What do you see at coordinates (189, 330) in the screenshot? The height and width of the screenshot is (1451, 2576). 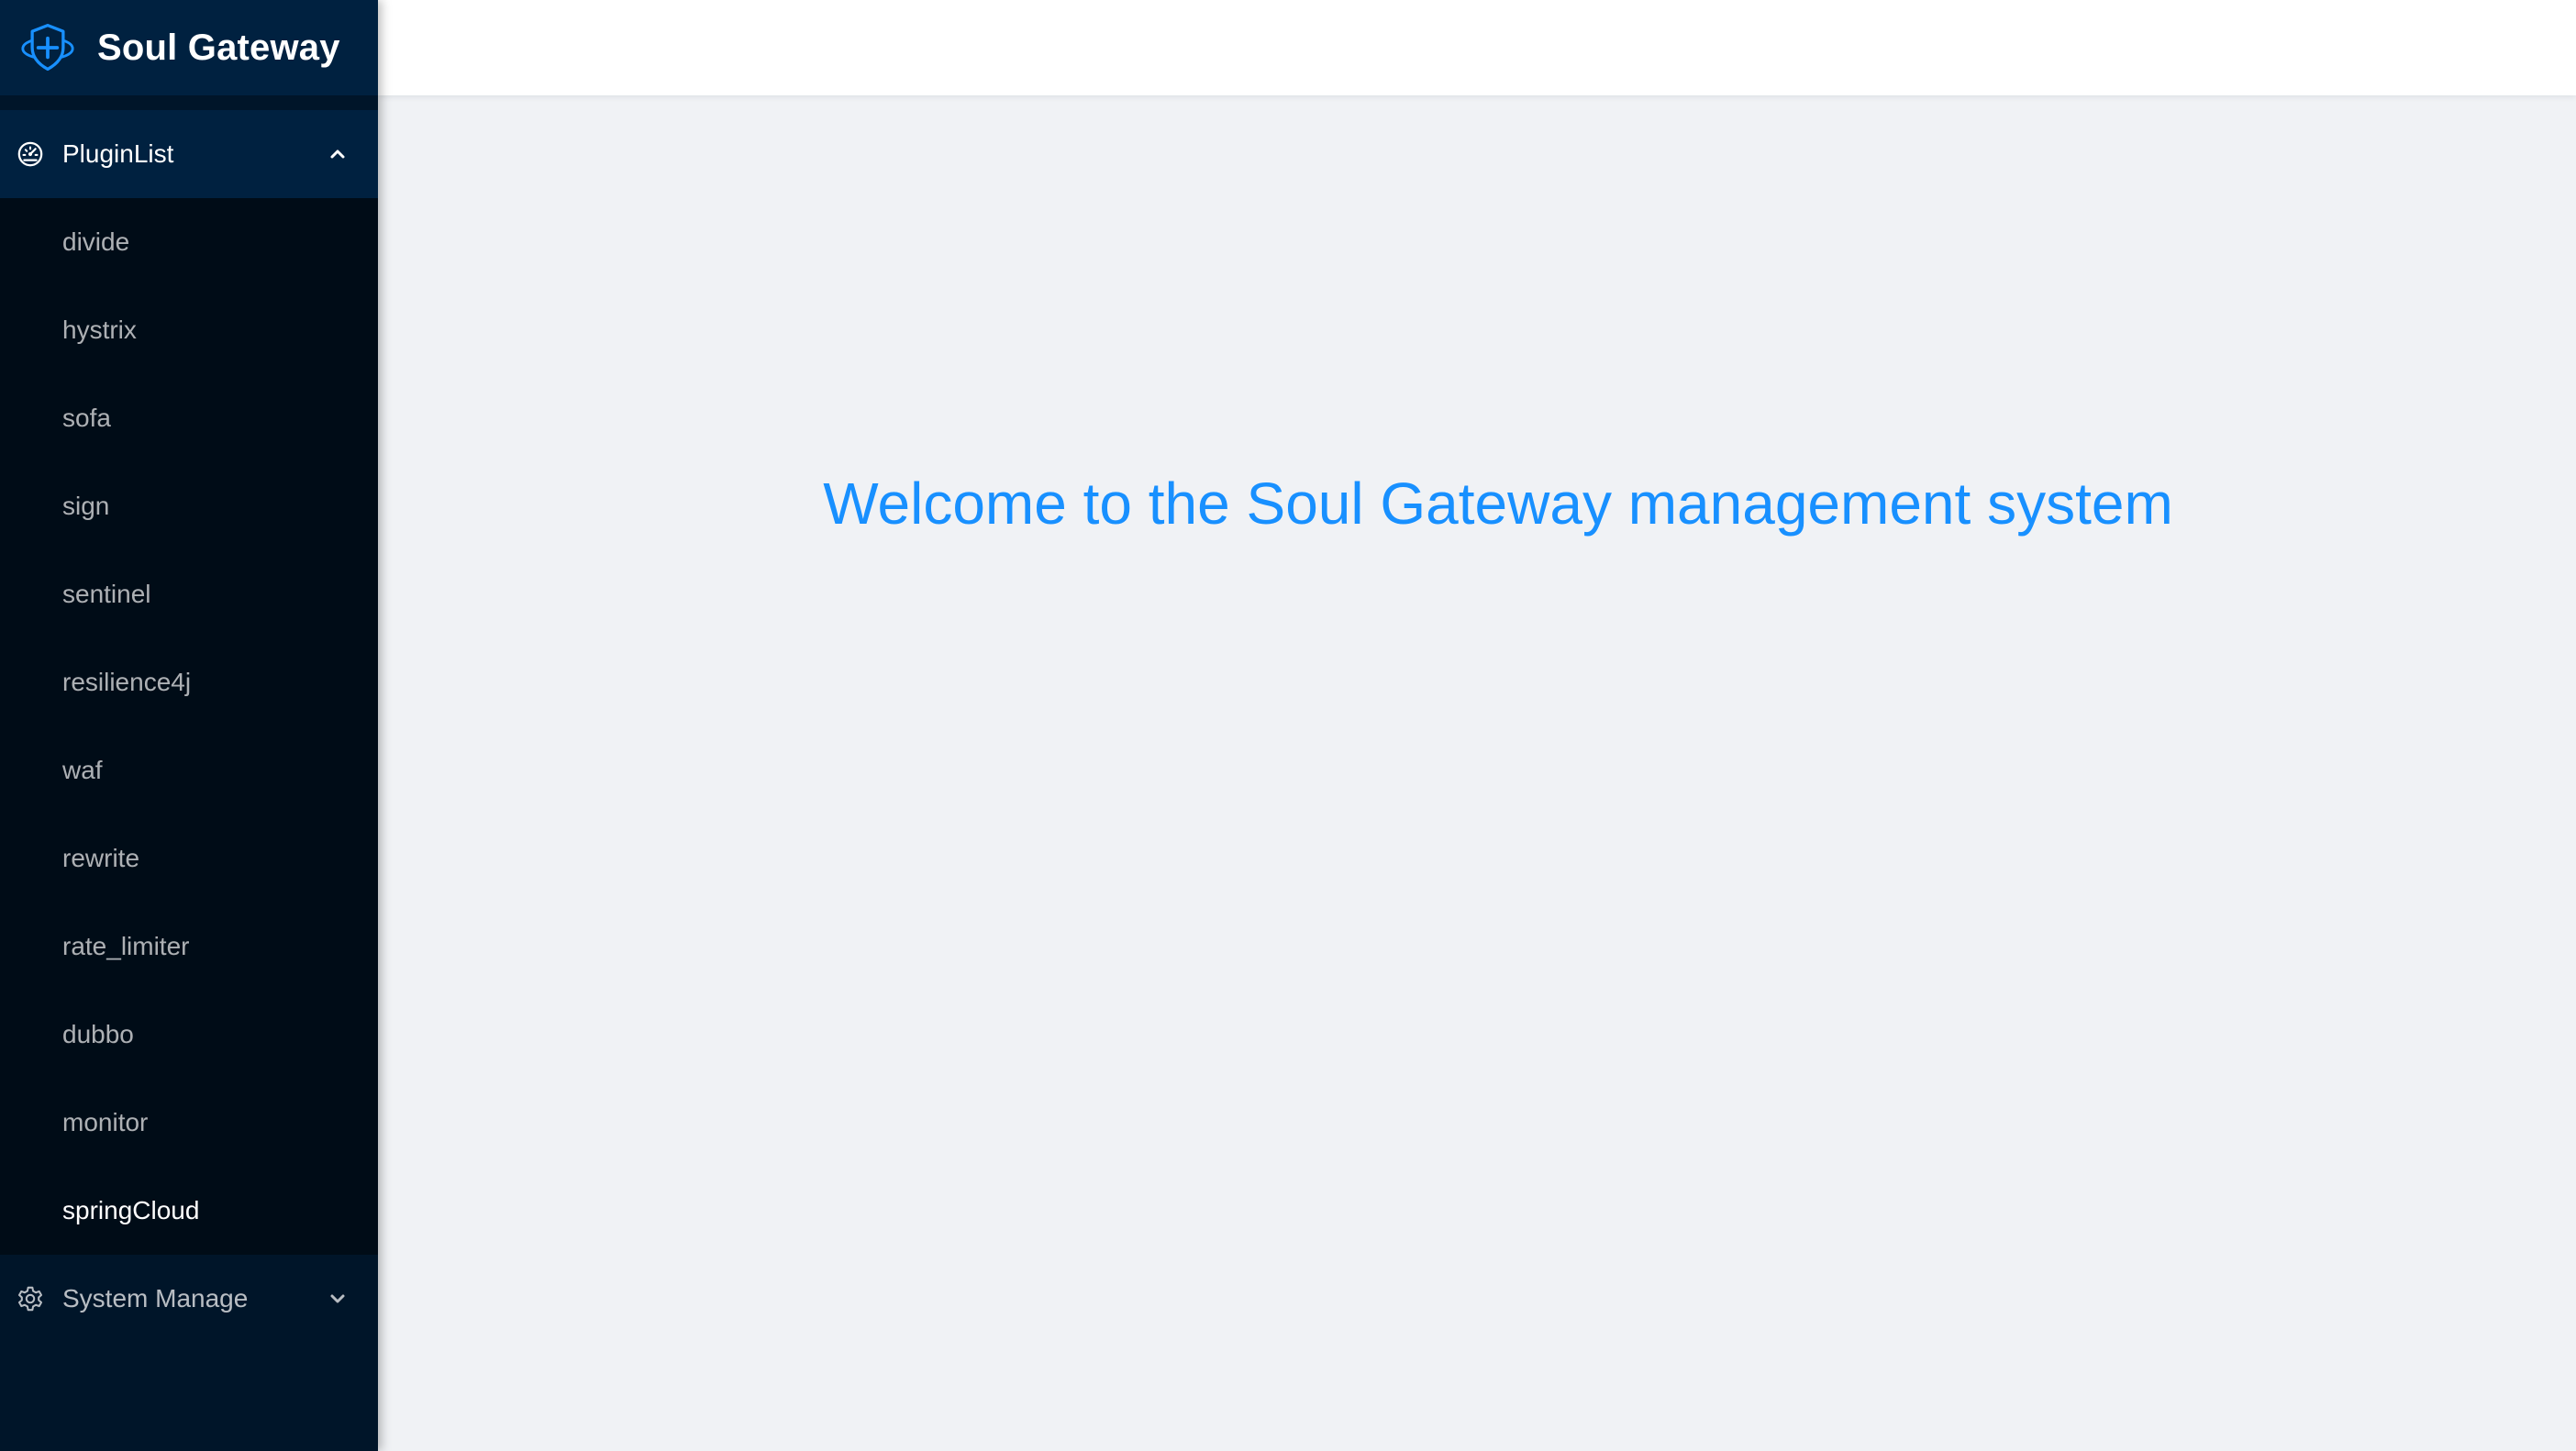 I see `menu-item-hystrix: hystrix` at bounding box center [189, 330].